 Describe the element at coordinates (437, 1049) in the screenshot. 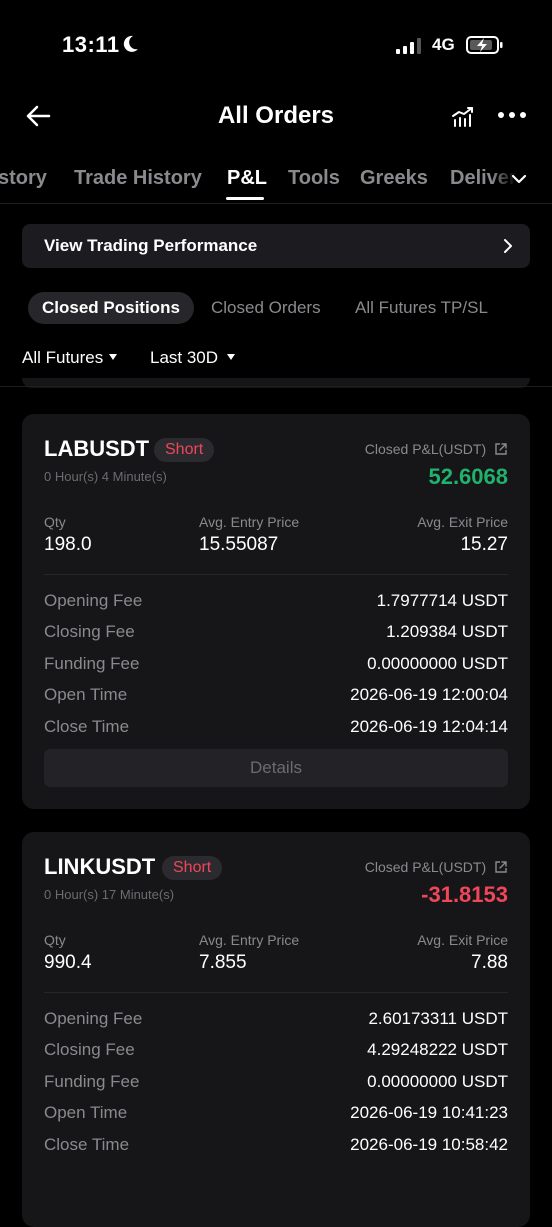

I see `row-value: 4.29248222 USDT` at that location.